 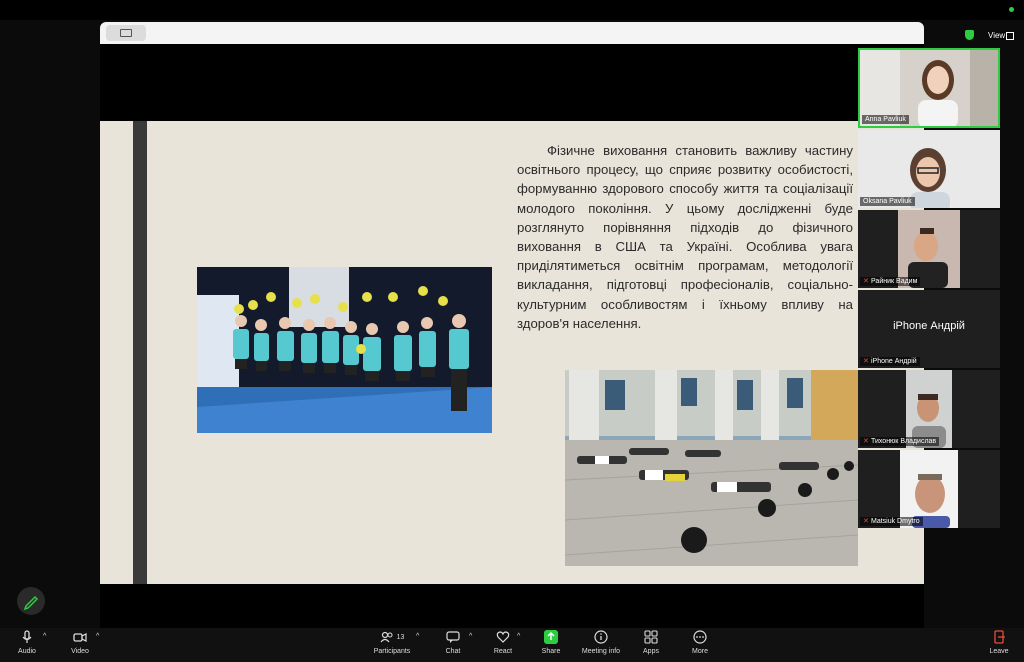 What do you see at coordinates (80, 651) in the screenshot?
I see `video-label: Video` at bounding box center [80, 651].